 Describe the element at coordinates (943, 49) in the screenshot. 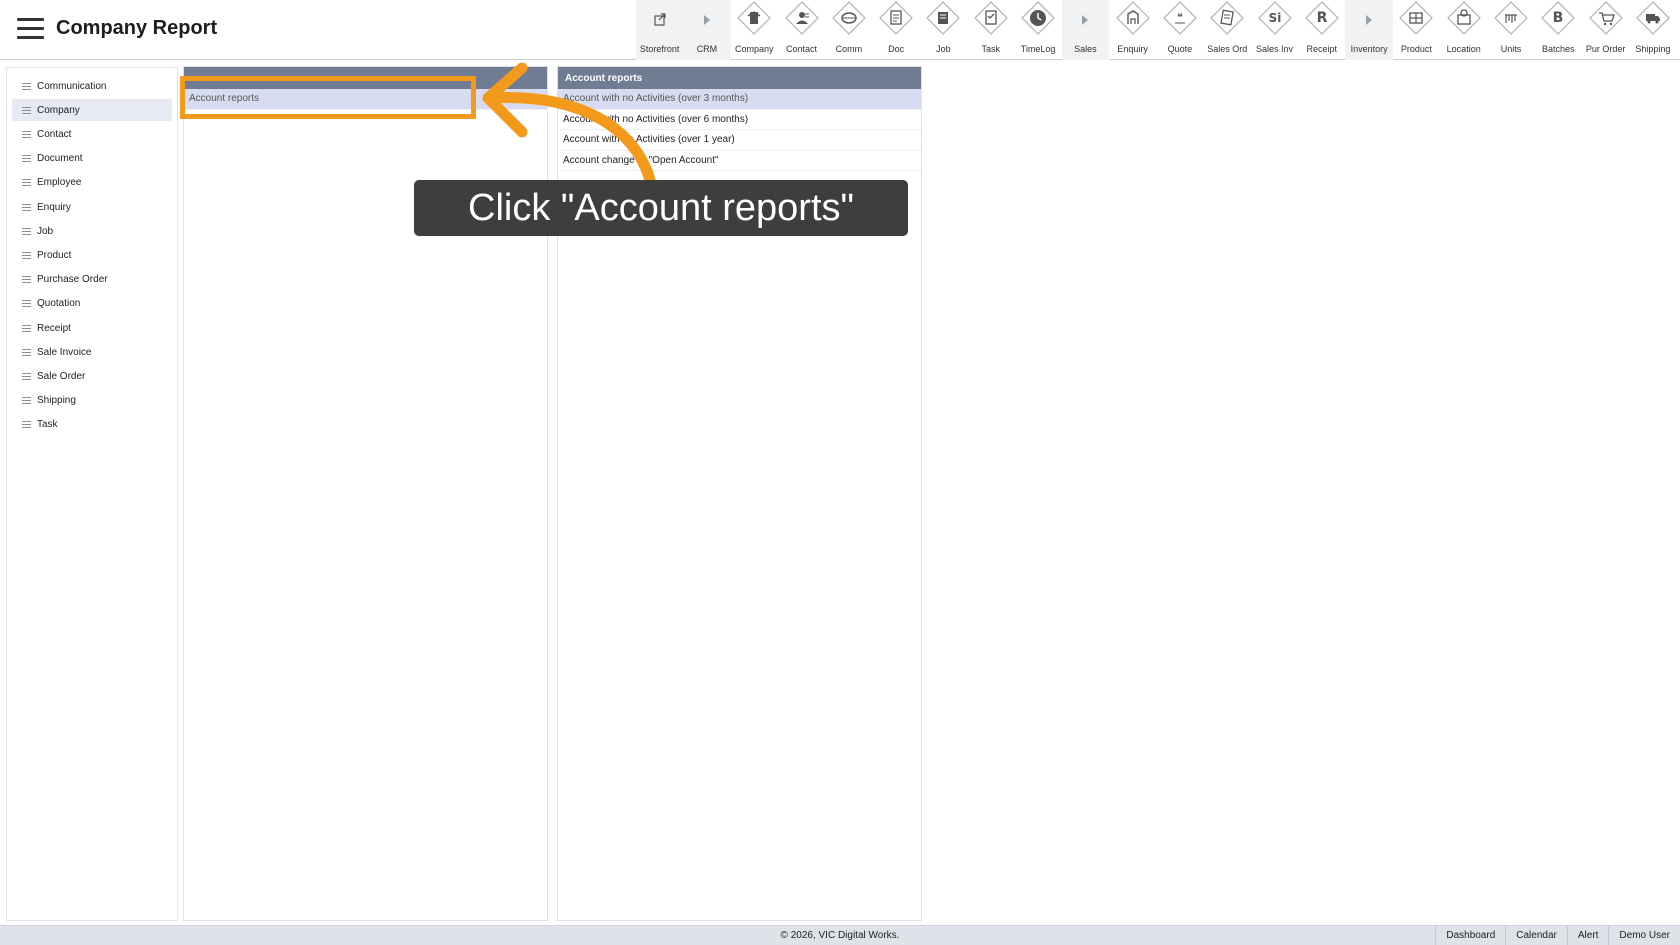

I see `toolbar-item-label: Job` at that location.